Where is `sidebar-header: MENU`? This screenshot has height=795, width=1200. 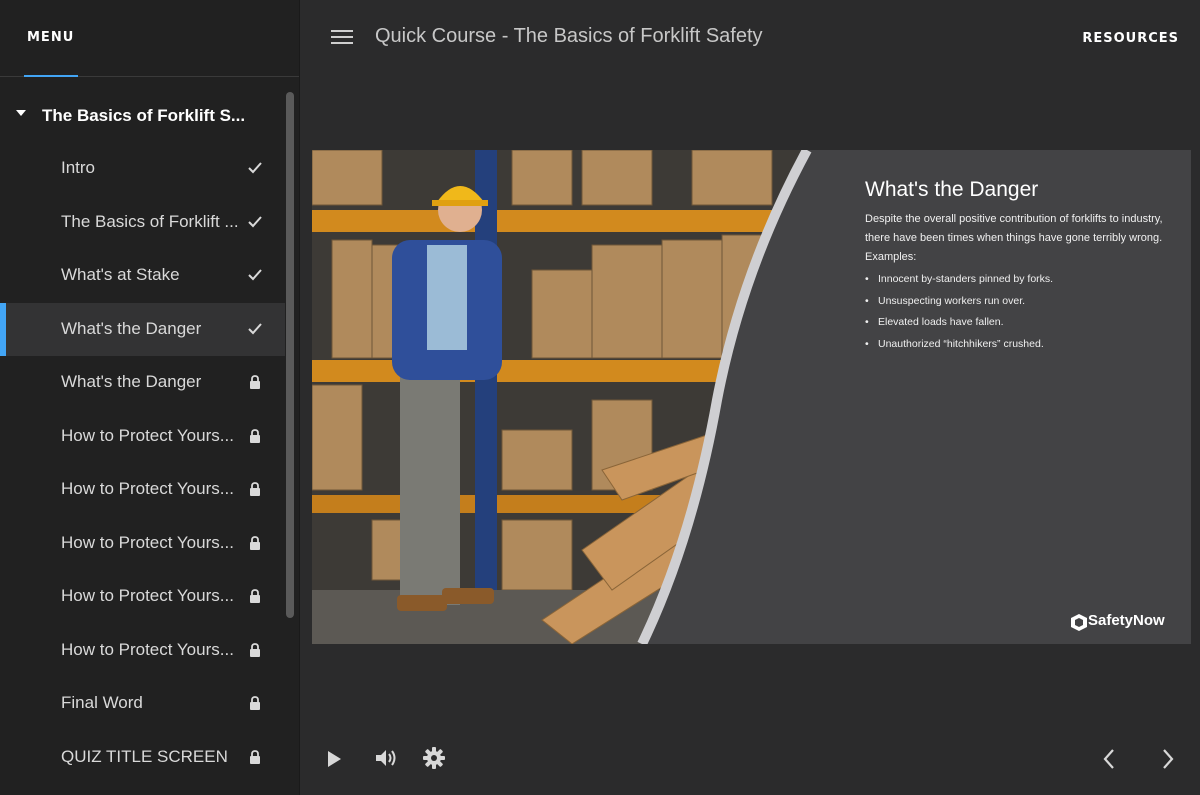
sidebar-header: MENU is located at coordinates (149, 38).